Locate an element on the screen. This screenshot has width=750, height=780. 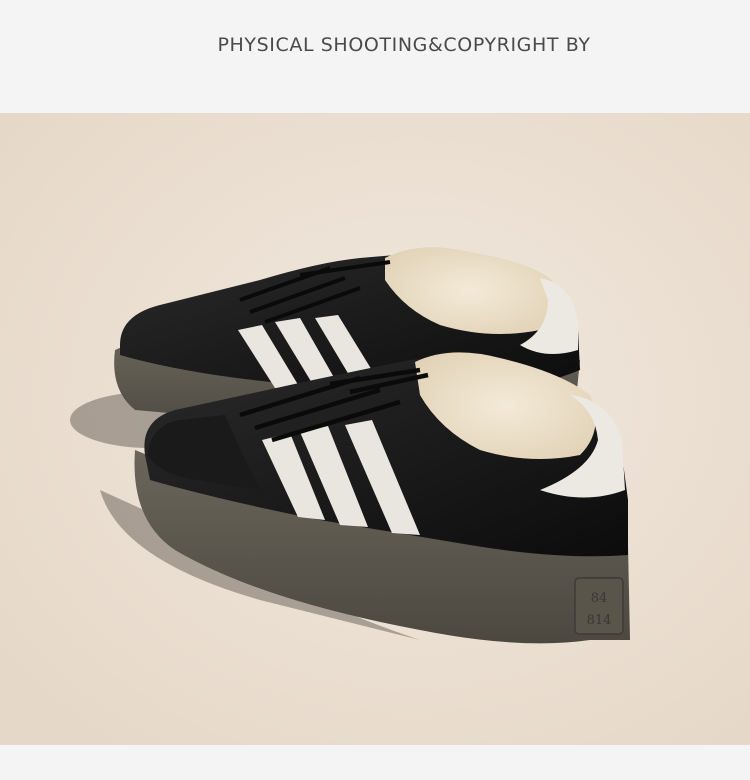
heel-tab-text-1: 84 is located at coordinates (599, 598).